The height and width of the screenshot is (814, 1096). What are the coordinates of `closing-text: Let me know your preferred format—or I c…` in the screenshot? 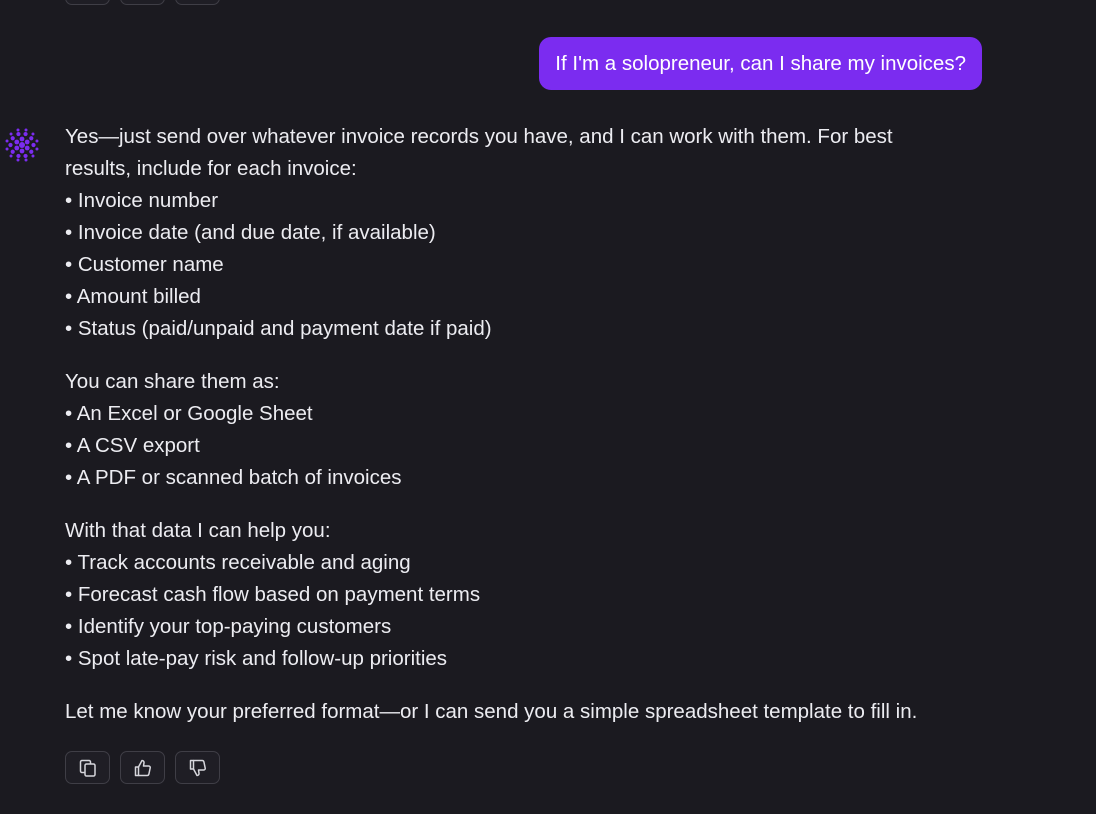 It's located at (491, 711).